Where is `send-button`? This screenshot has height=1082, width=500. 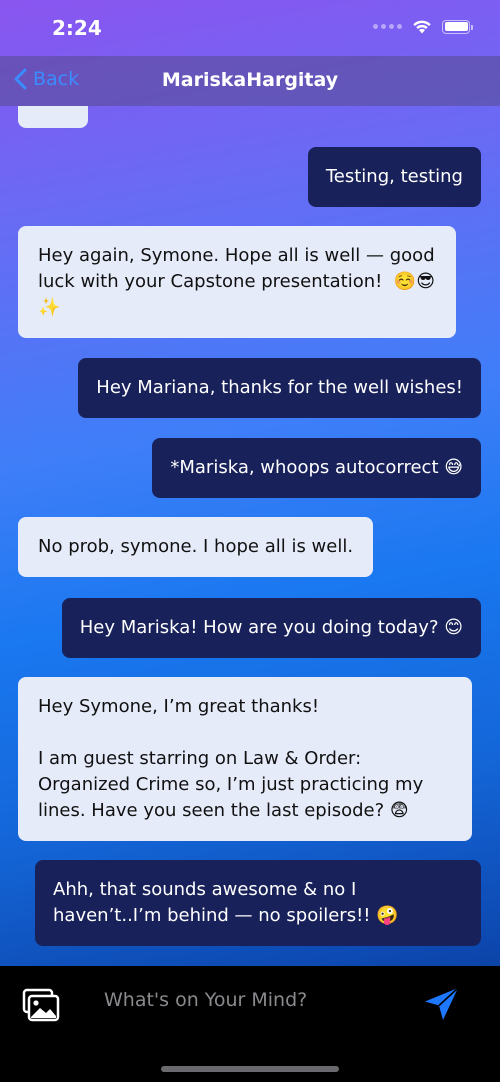 send-button is located at coordinates (442, 1004).